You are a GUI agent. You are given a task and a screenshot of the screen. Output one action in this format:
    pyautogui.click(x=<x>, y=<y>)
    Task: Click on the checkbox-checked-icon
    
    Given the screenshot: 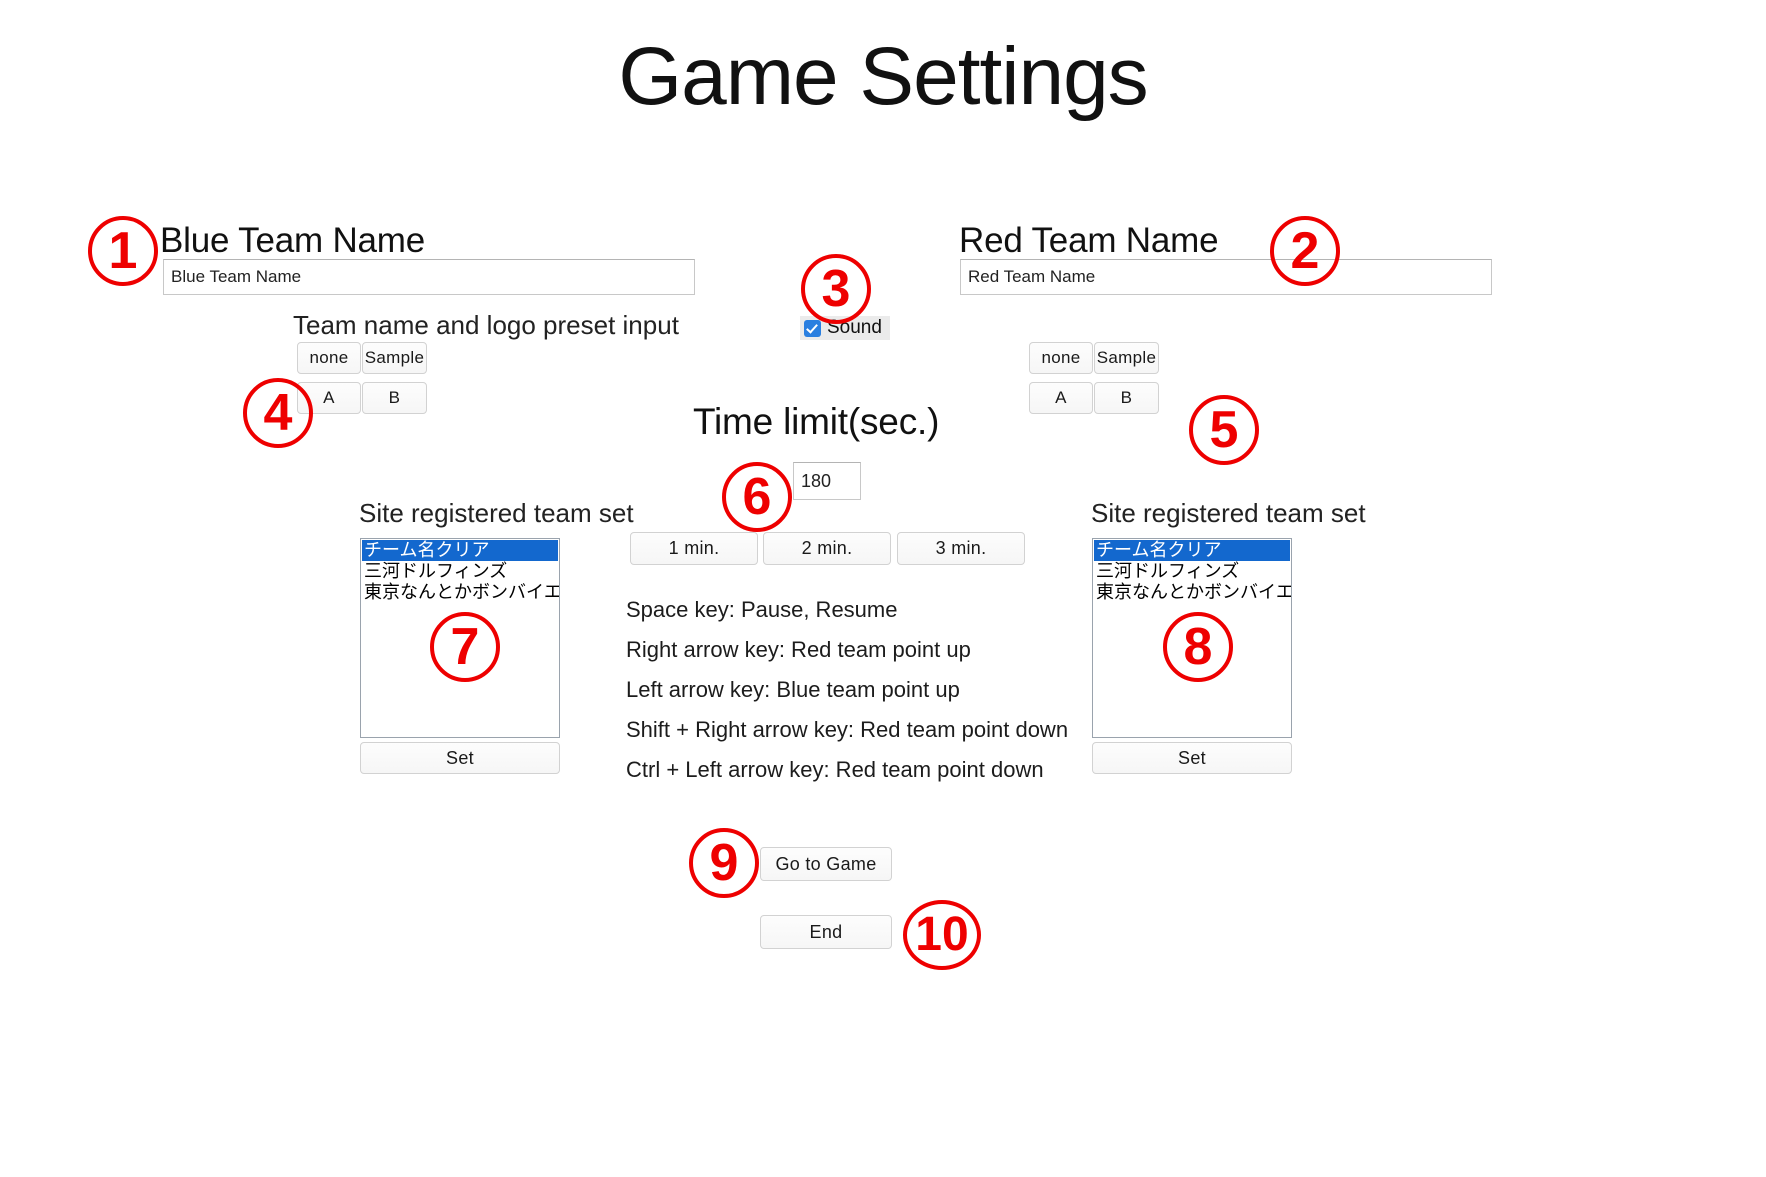 What is the action you would take?
    pyautogui.click(x=812, y=328)
    